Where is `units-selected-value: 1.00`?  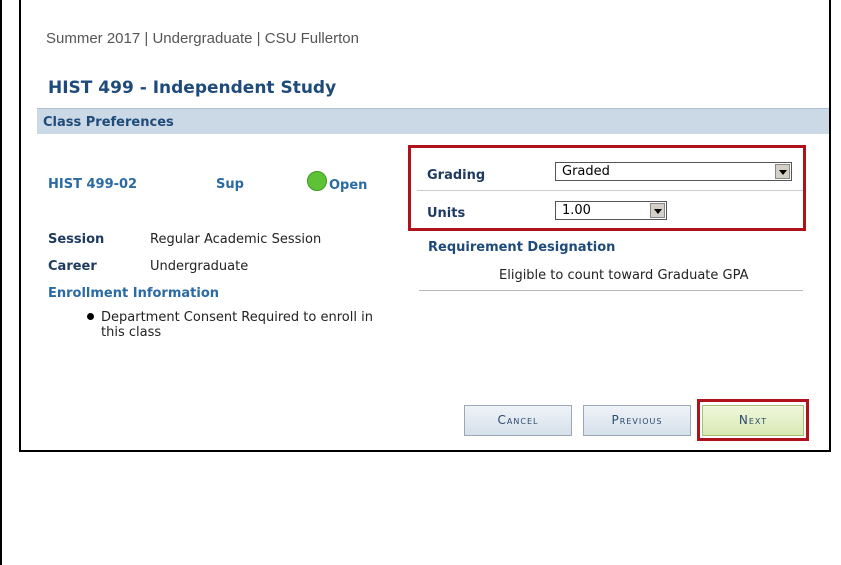 units-selected-value: 1.00 is located at coordinates (576, 210).